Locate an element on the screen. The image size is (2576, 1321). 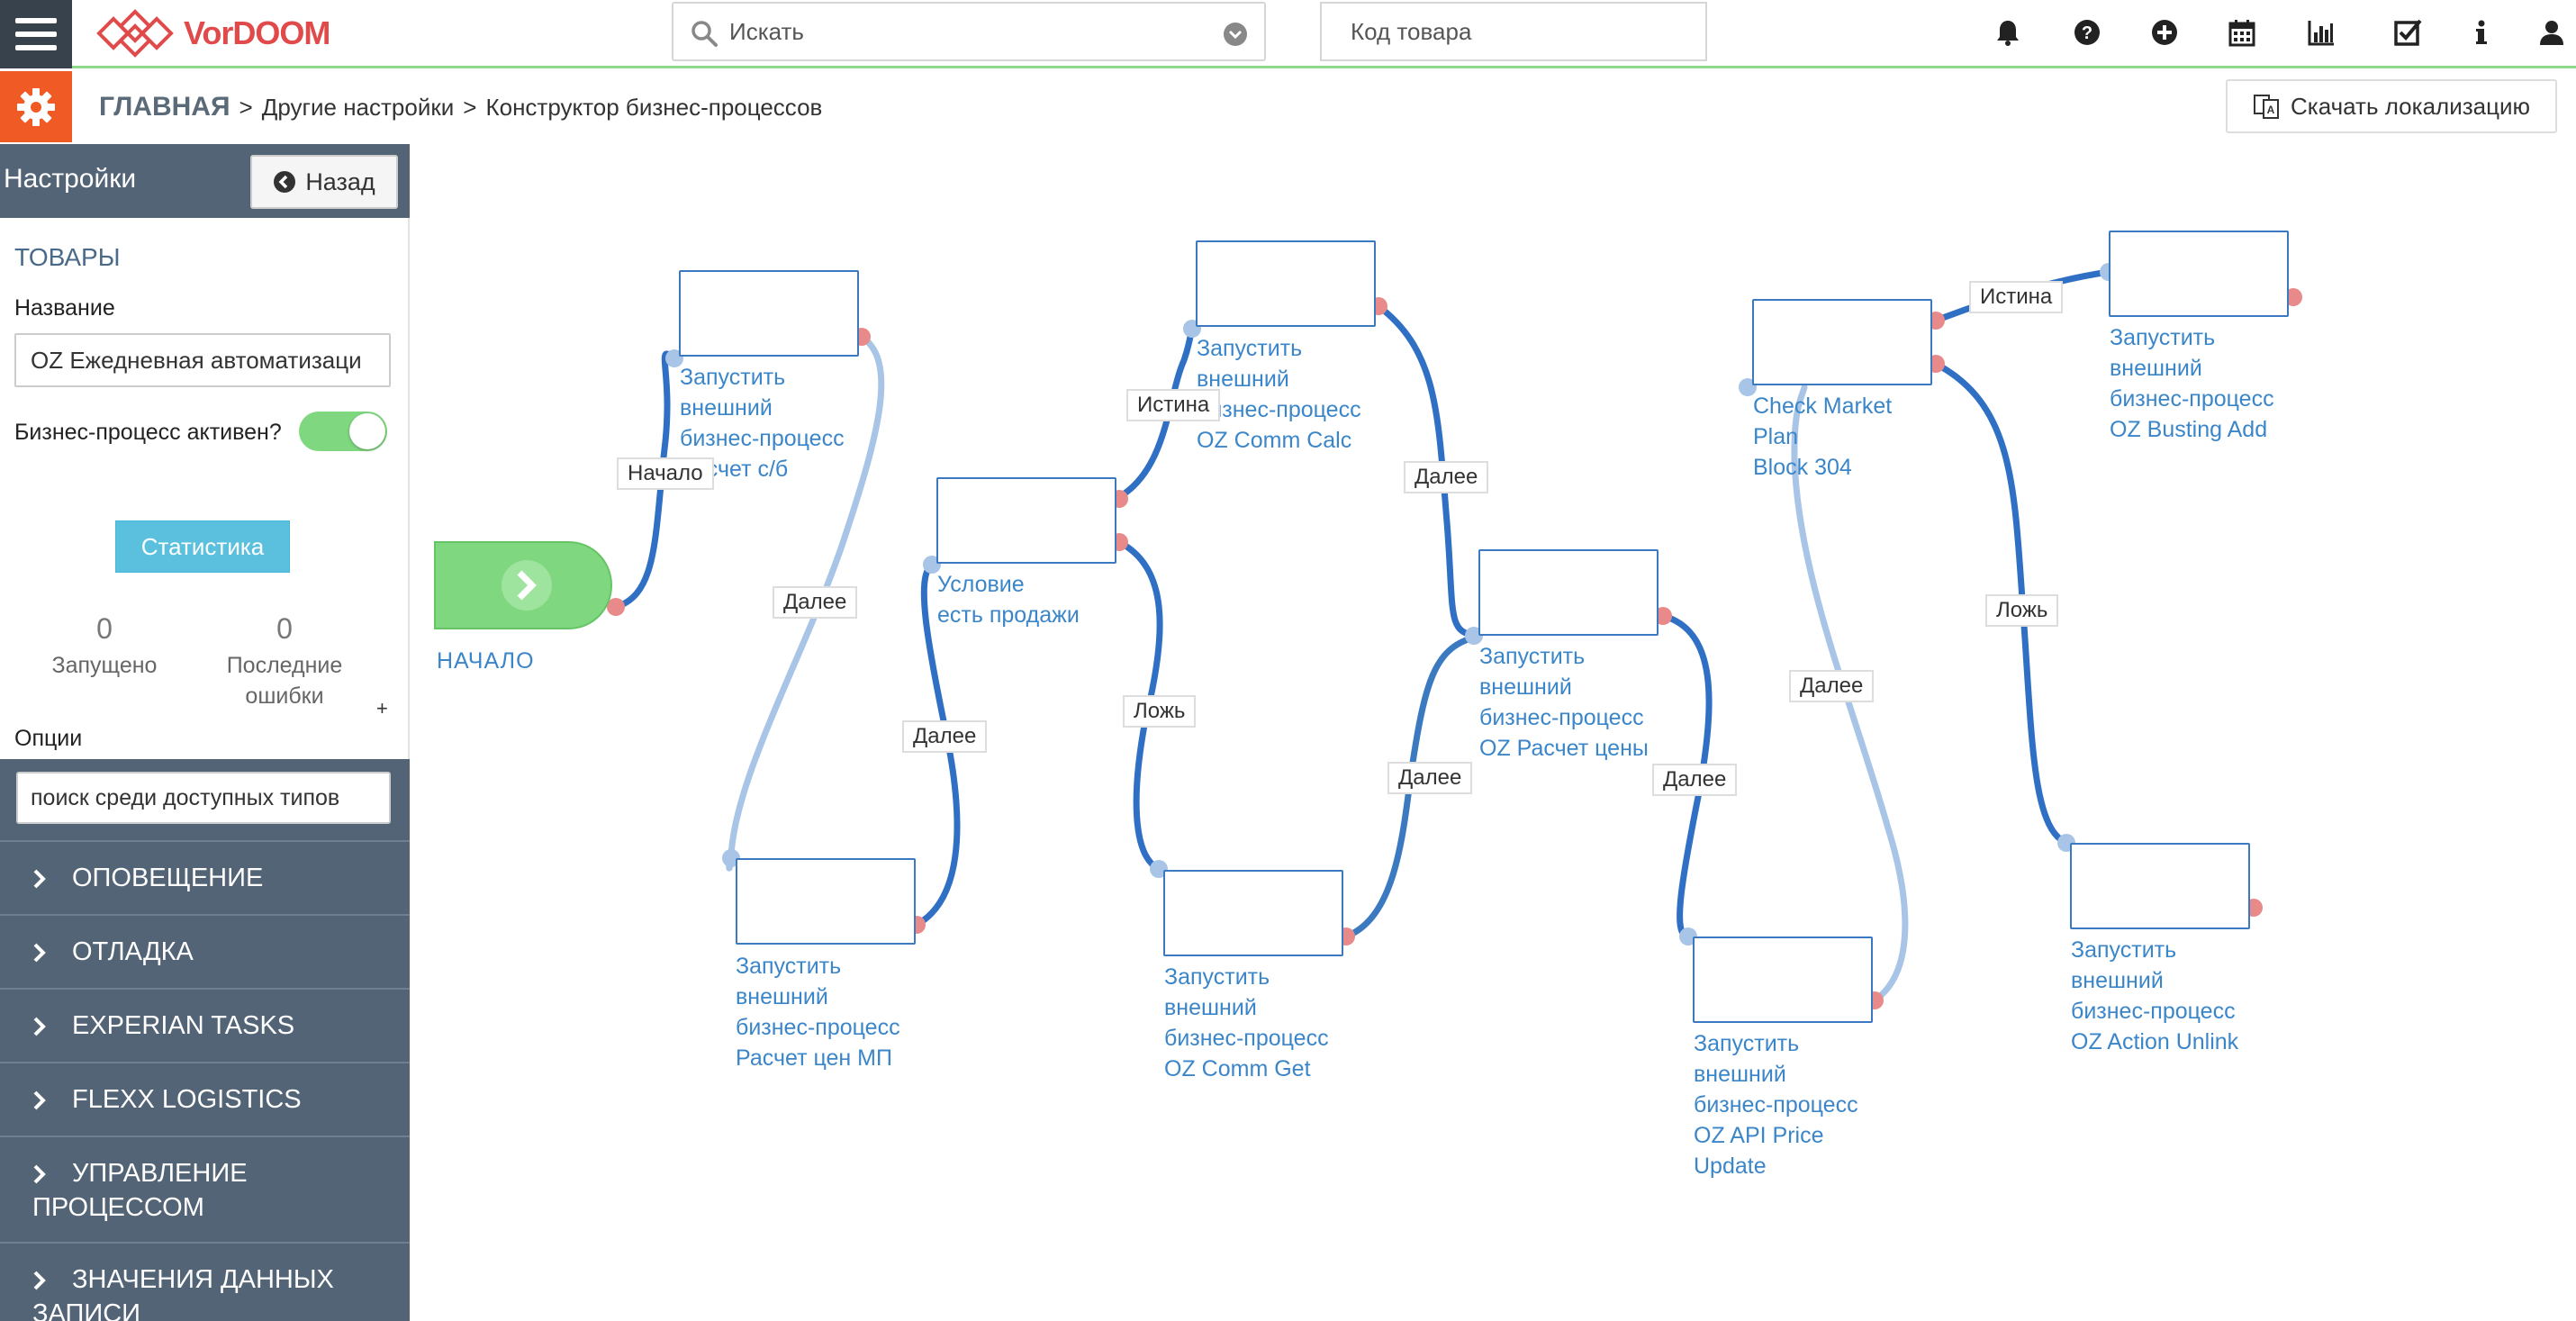
start-label: НАЧАЛО is located at coordinates (486, 661).